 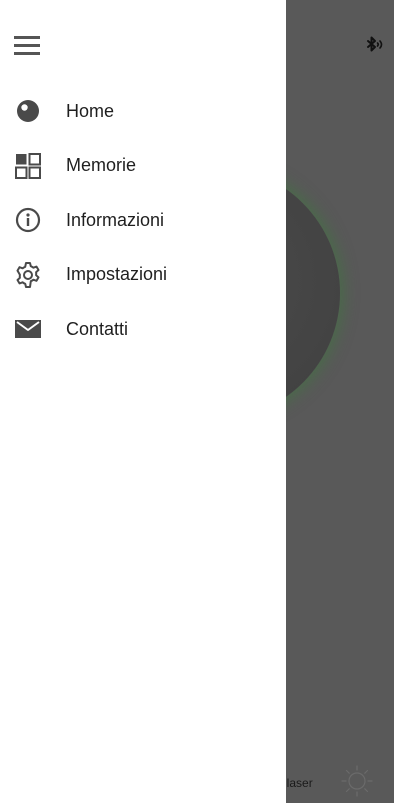 What do you see at coordinates (28, 111) in the screenshot?
I see `home-circle-icon` at bounding box center [28, 111].